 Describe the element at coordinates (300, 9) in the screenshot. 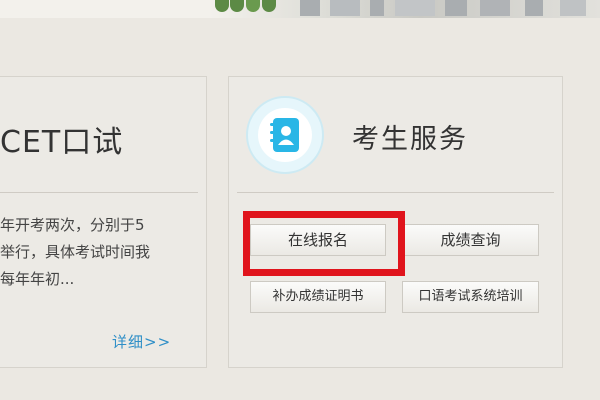

I see `top-banner-image` at that location.